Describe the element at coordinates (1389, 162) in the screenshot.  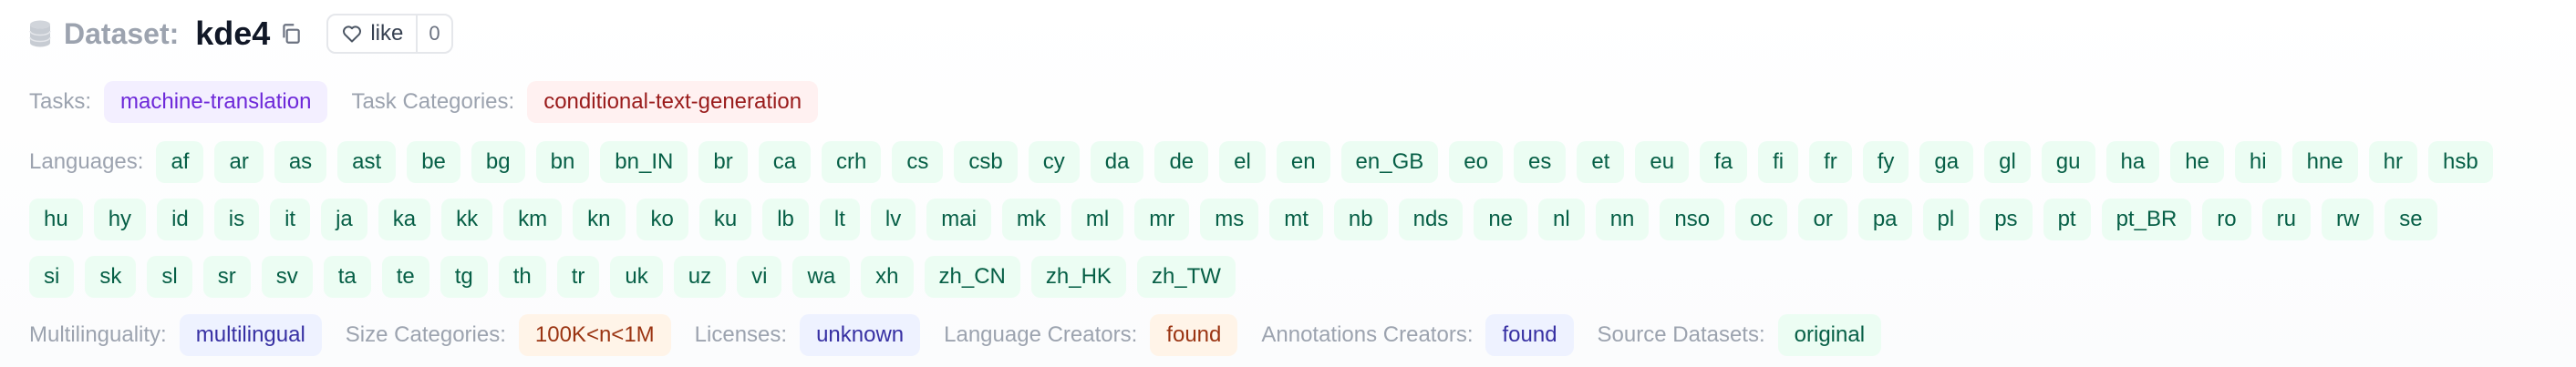
I see `language-chip: en_GB` at that location.